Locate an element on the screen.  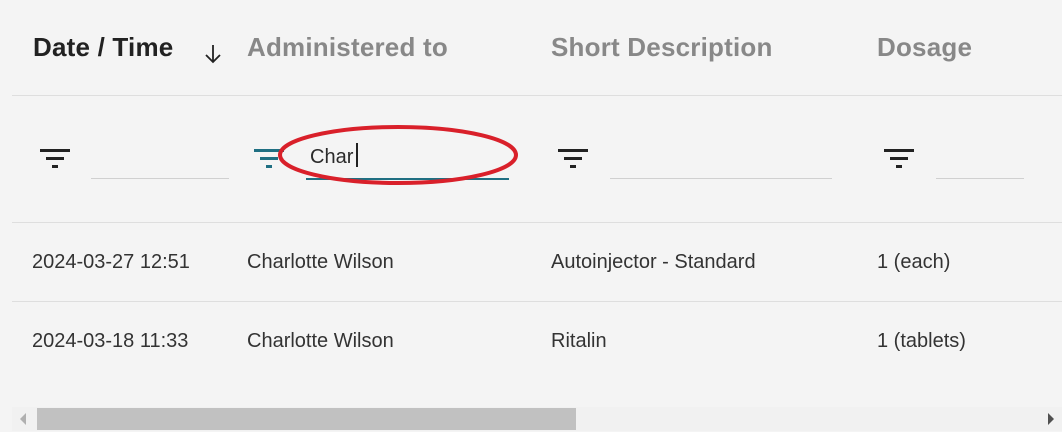
scrollbar-thumb is located at coordinates (306, 419).